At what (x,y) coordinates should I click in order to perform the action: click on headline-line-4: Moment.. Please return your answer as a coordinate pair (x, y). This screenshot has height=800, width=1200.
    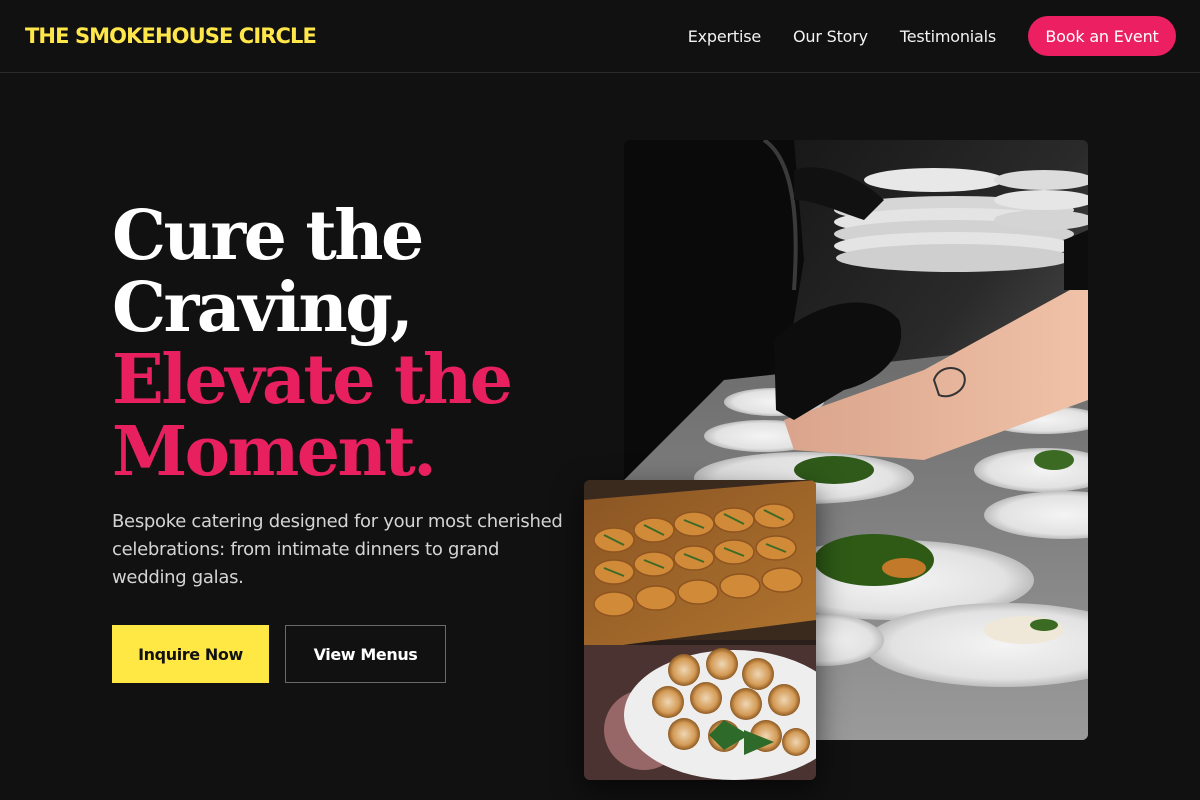
    Looking at the image, I should click on (274, 452).